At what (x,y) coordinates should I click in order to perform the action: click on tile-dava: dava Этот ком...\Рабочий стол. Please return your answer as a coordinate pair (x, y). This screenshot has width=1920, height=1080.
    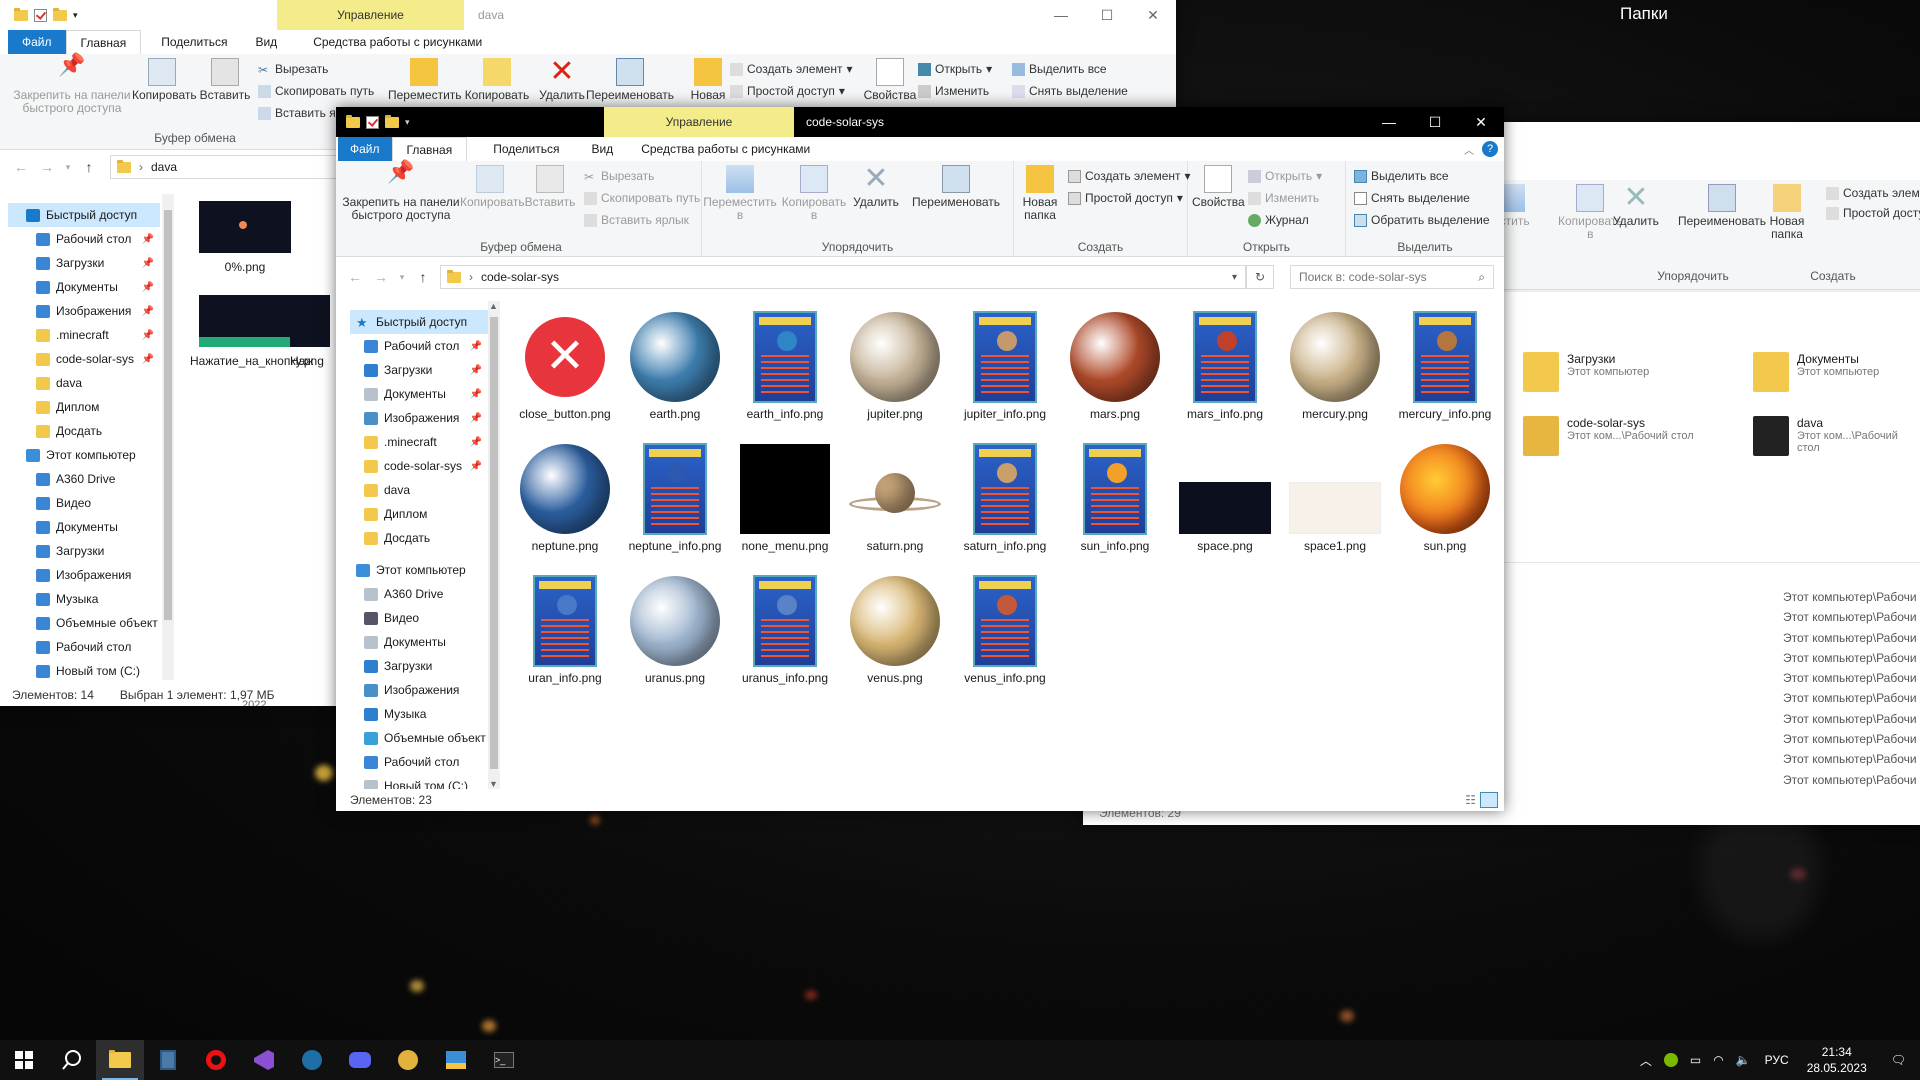
    Looking at the image, I should click on (1836, 436).